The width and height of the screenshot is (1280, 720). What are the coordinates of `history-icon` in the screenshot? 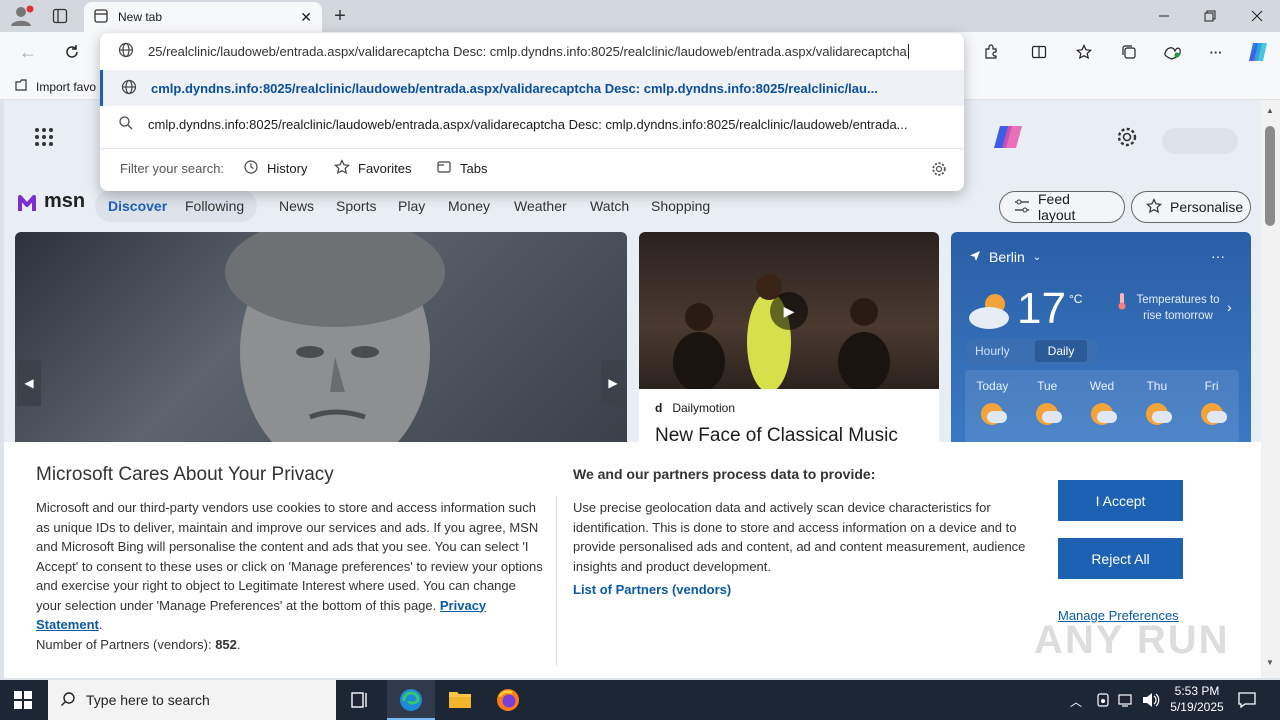 It's located at (251, 168).